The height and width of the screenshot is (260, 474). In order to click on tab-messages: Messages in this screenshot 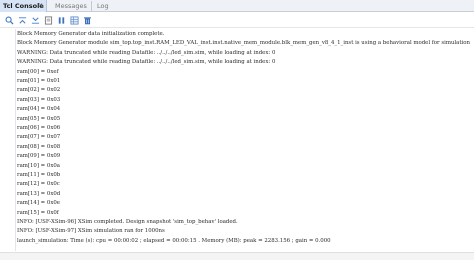, I will do `click(71, 6)`.